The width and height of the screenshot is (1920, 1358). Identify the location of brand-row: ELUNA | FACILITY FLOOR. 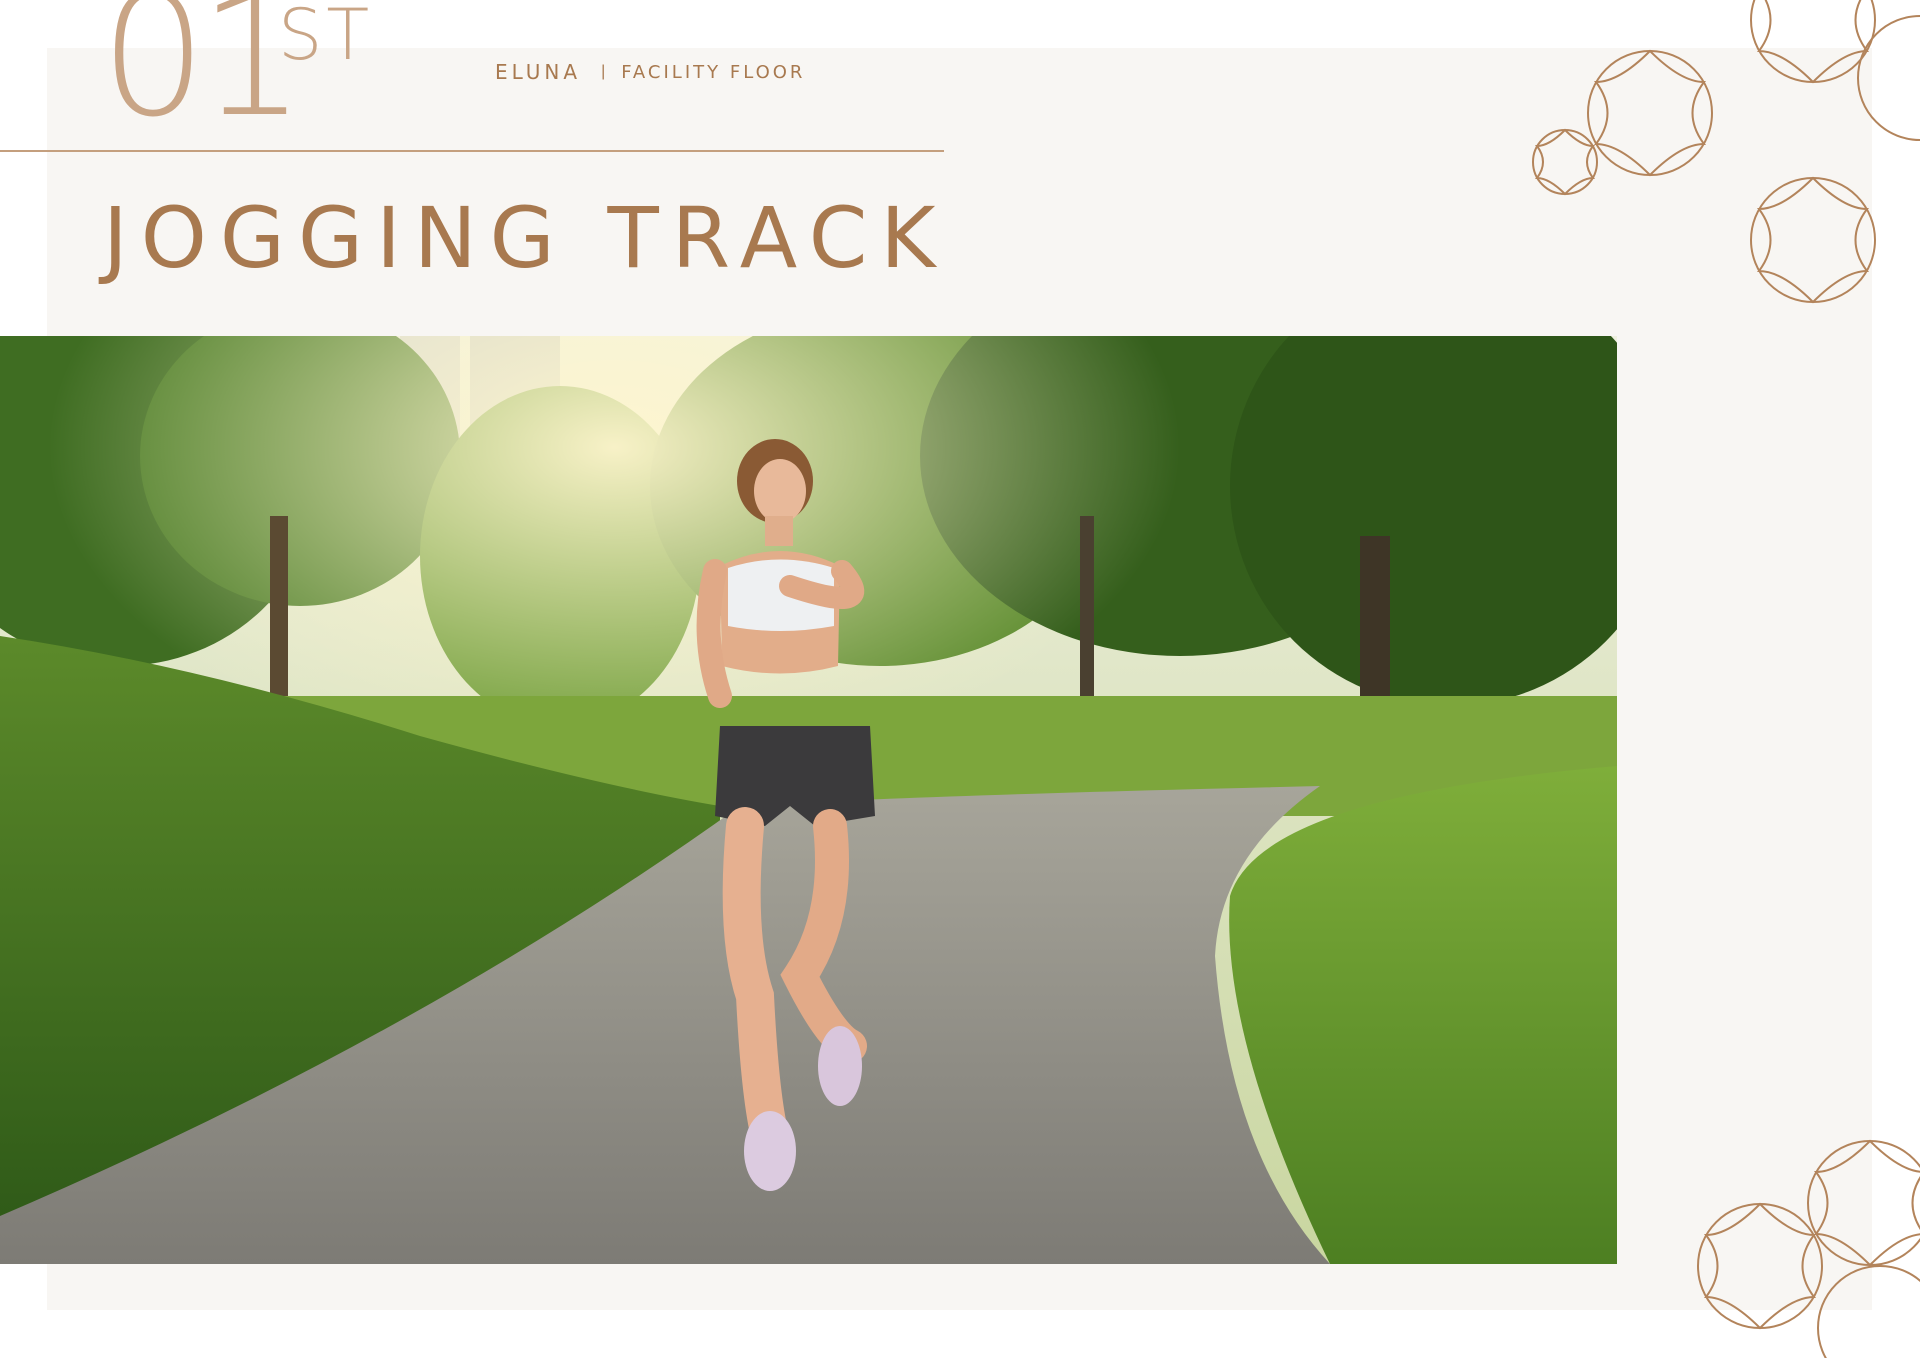
(650, 72).